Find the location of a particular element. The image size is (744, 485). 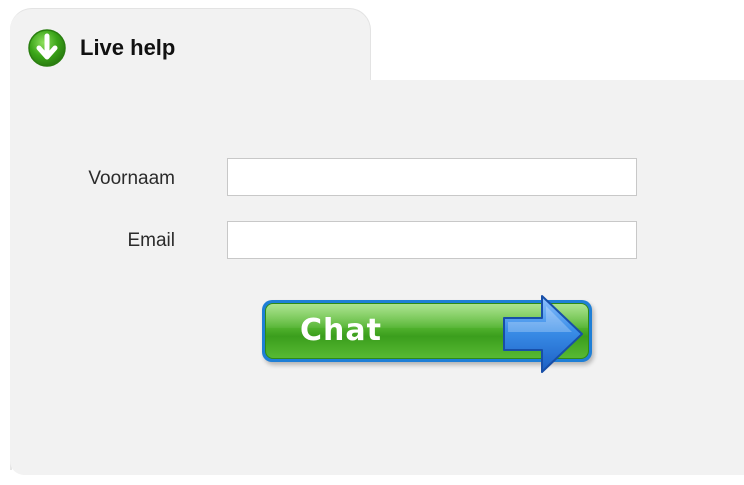

tab-title: Live help is located at coordinates (128, 47).